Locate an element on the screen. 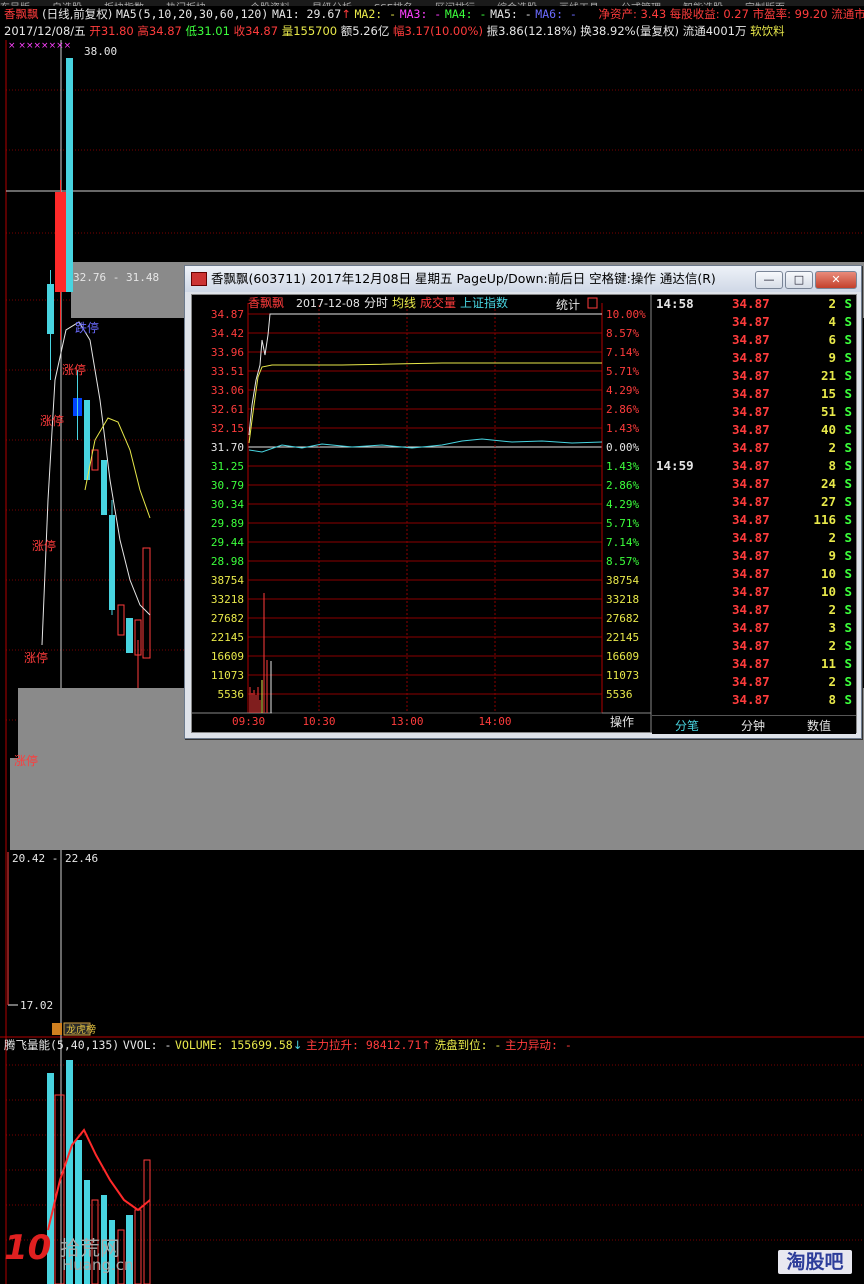 Image resolution: width=864 pixels, height=1284 pixels. ma6-value: MA6: - is located at coordinates (556, 14).